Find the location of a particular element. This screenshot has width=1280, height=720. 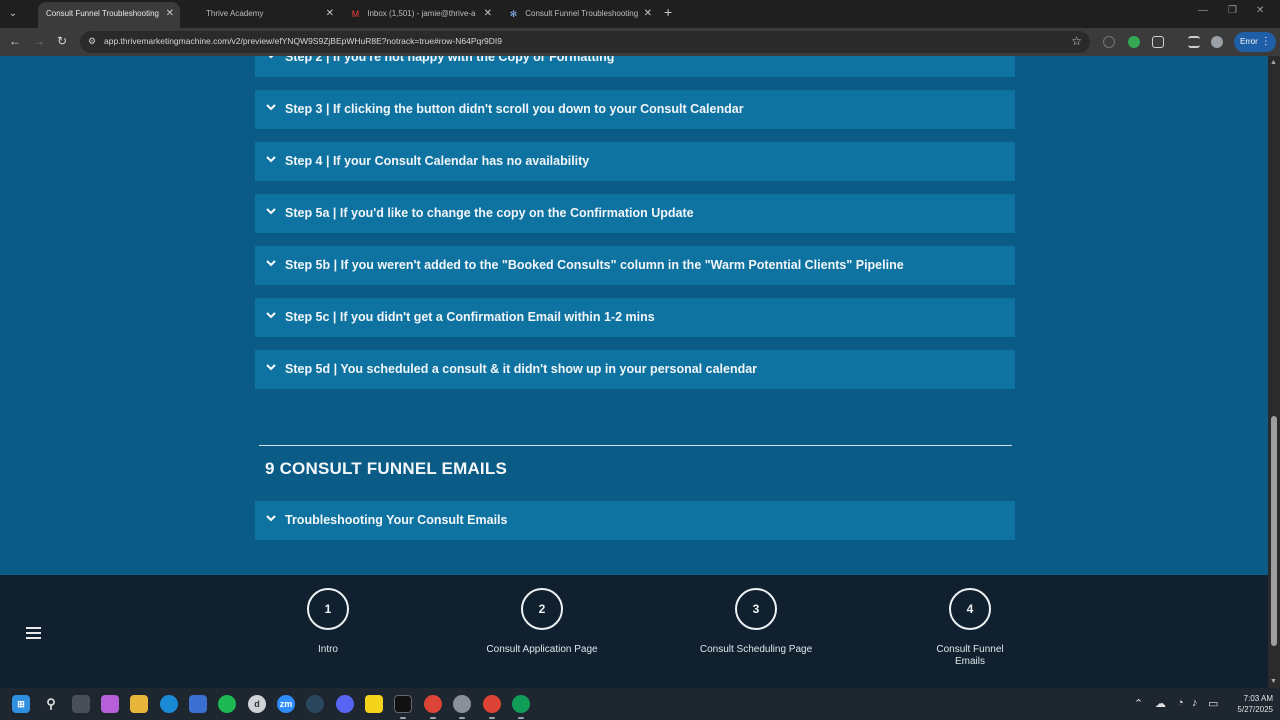

extension-icon is located at coordinates (1134, 42).